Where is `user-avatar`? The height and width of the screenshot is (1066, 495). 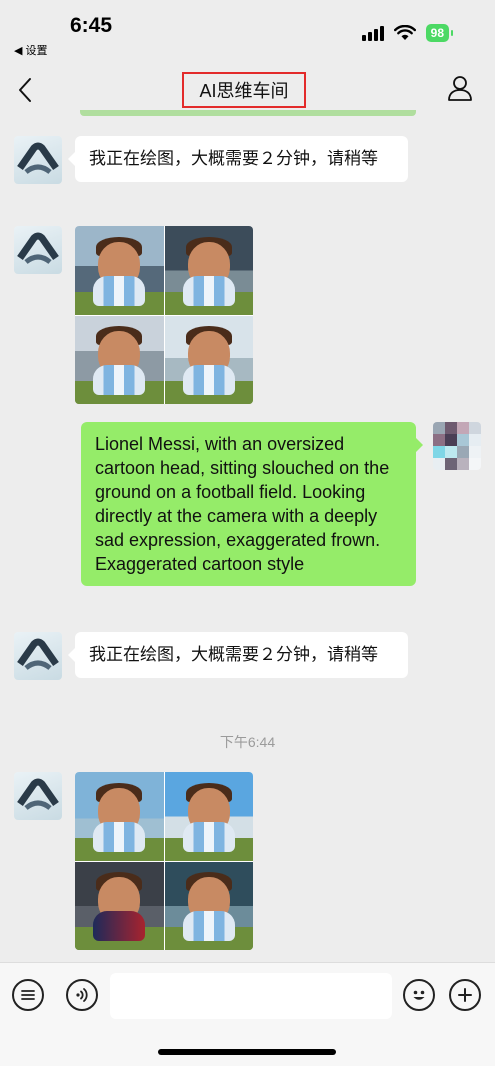
user-avatar is located at coordinates (457, 446).